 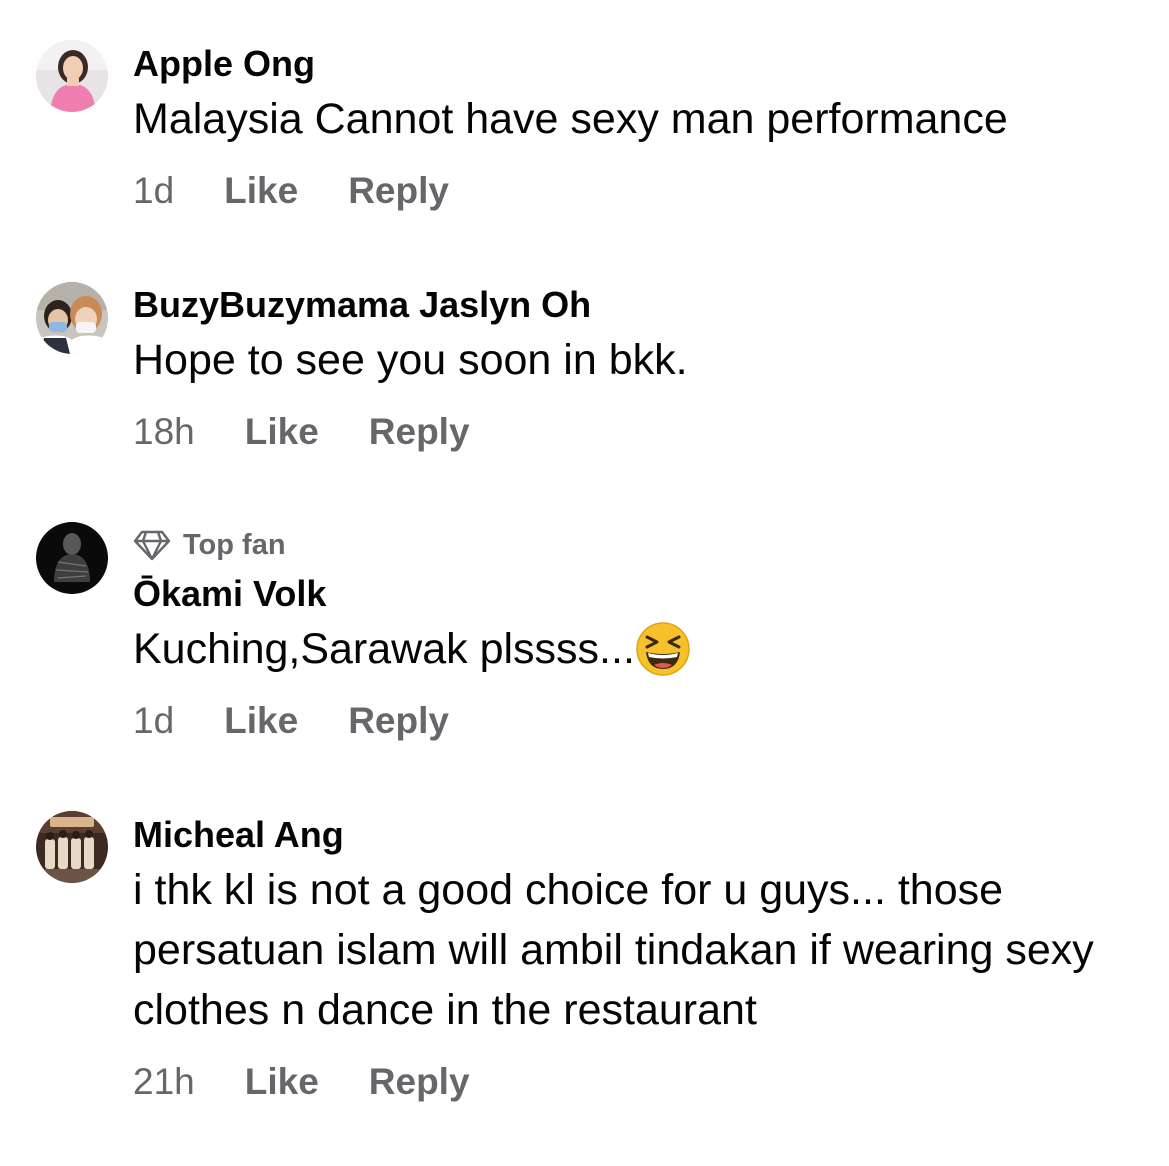 What do you see at coordinates (164, 432) in the screenshot?
I see `comment-time: 18h` at bounding box center [164, 432].